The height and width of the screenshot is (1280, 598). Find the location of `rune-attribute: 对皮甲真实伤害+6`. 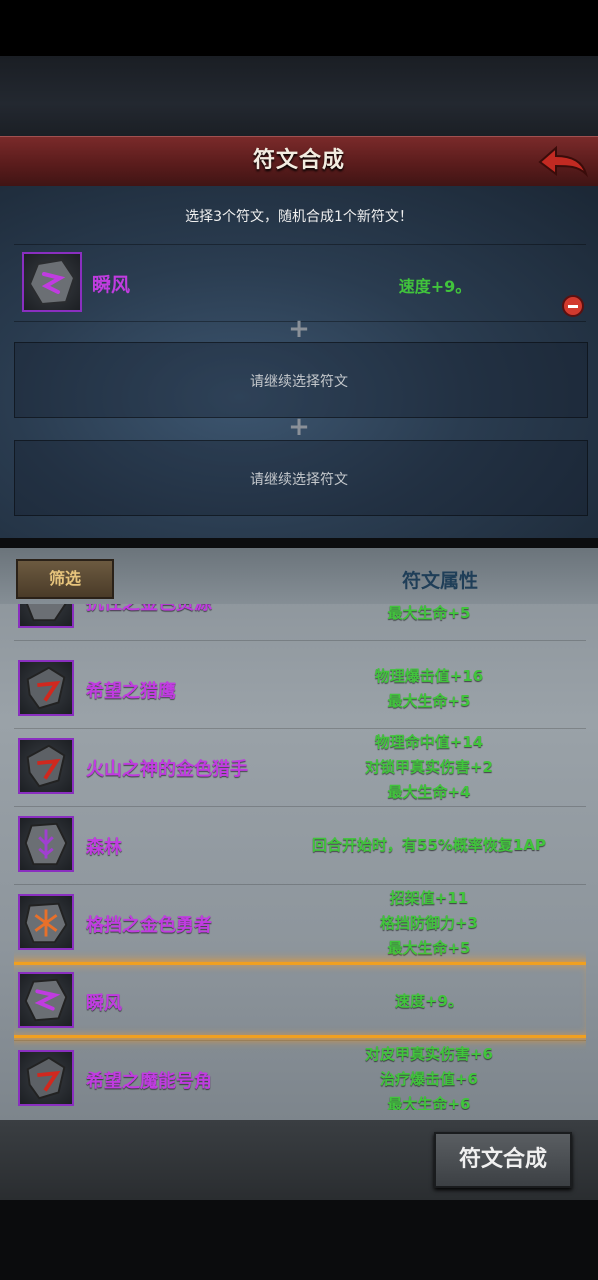

rune-attribute: 对皮甲真实伤害+6 is located at coordinates (428, 1053).